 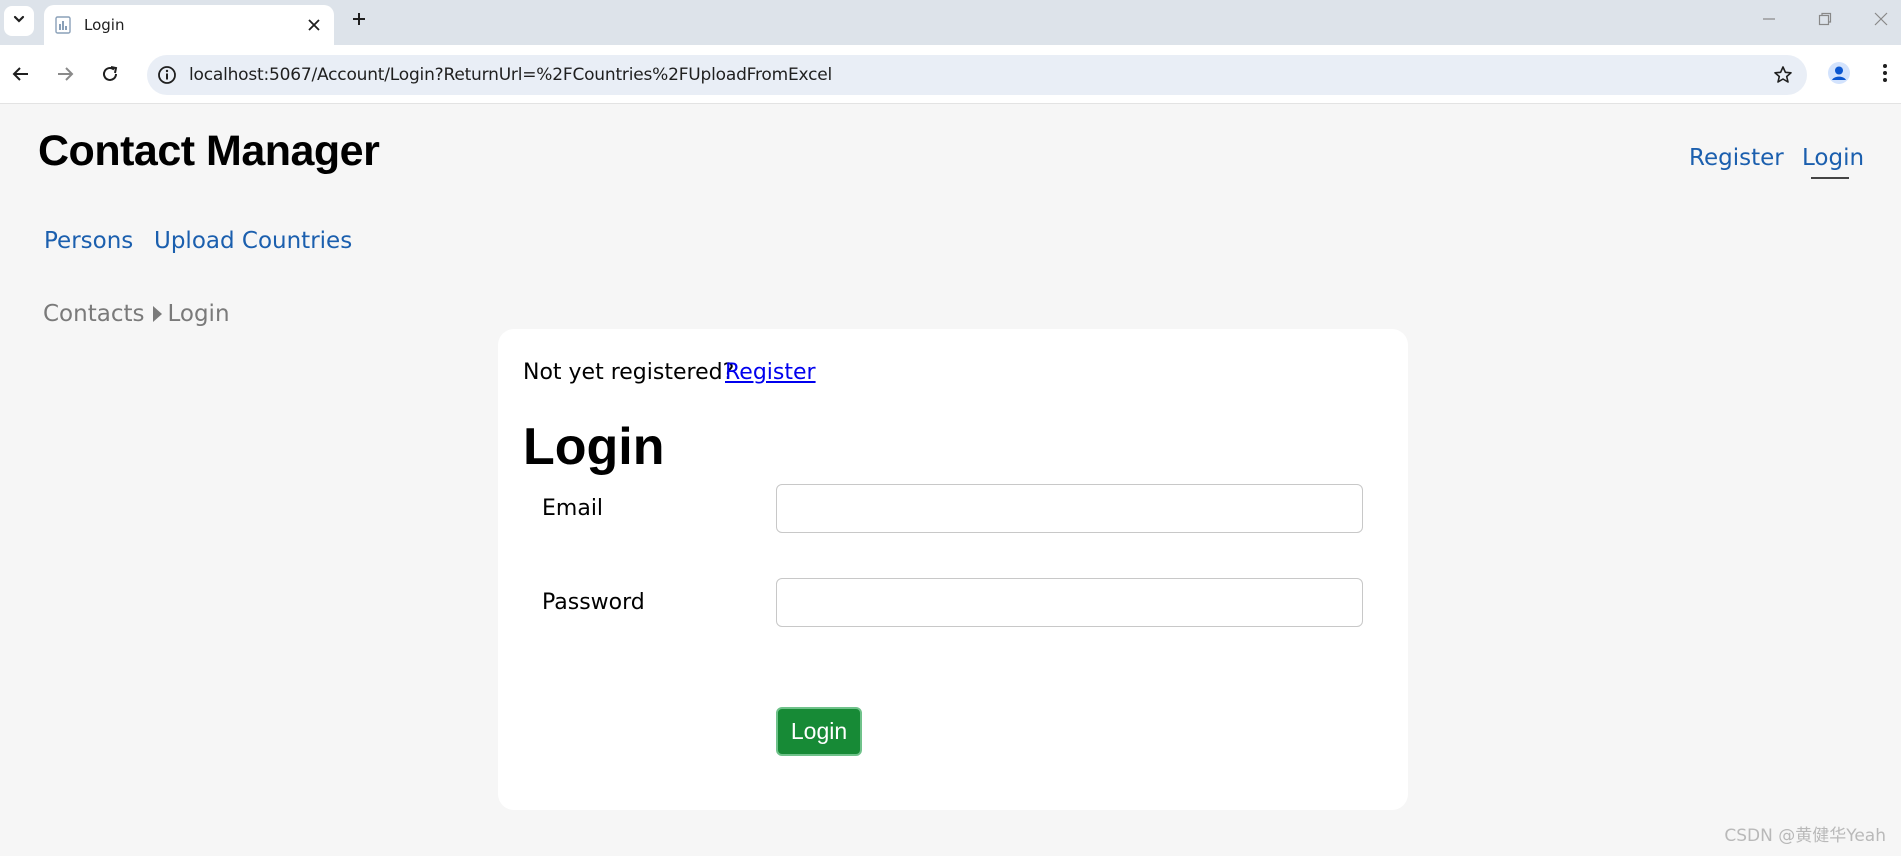 I want to click on window-close-icon, so click(x=1881, y=21).